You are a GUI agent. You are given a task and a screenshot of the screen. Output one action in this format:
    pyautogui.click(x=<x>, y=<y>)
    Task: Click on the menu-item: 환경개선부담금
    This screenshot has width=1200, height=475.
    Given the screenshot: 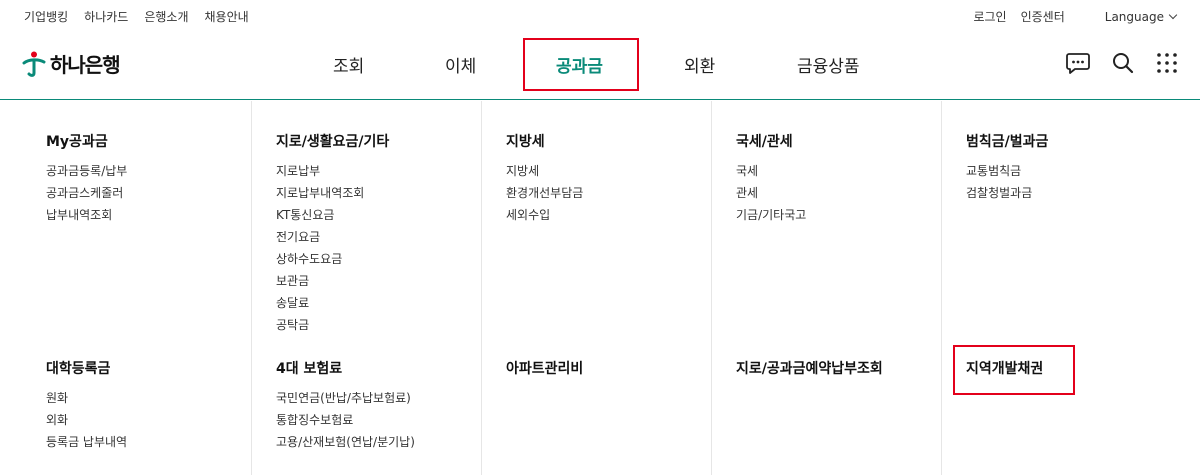 What is the action you would take?
    pyautogui.click(x=621, y=193)
    